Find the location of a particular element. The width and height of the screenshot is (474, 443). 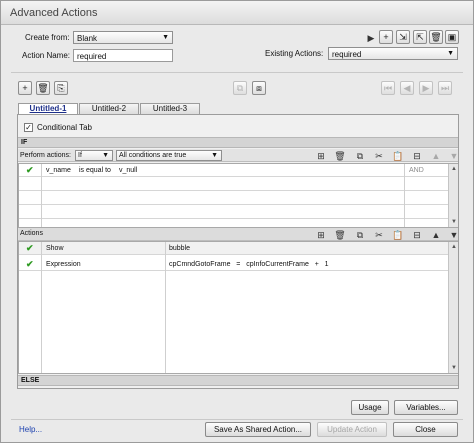

action-target-cell: cpCmndGotoFrame = cpInfoCurrentFrame + 1 is located at coordinates (249, 264).